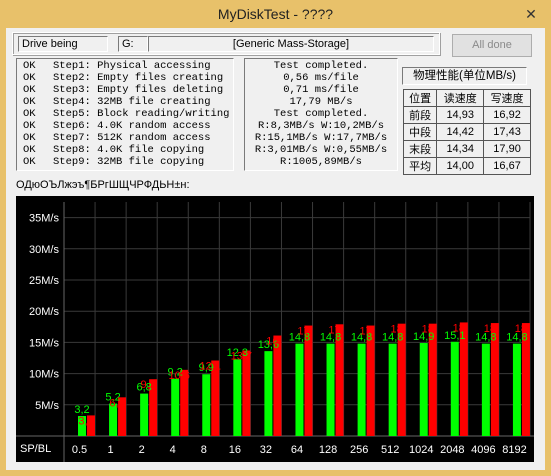  Describe the element at coordinates (116, 403) in the screenshot. I see `write-data-label: 6,2` at that location.